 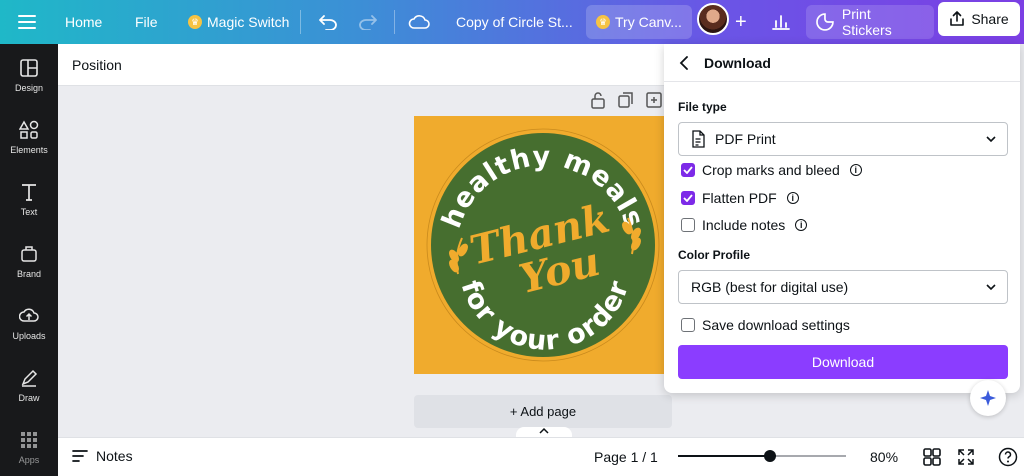 What do you see at coordinates (29, 129) in the screenshot?
I see `elements-icon` at bounding box center [29, 129].